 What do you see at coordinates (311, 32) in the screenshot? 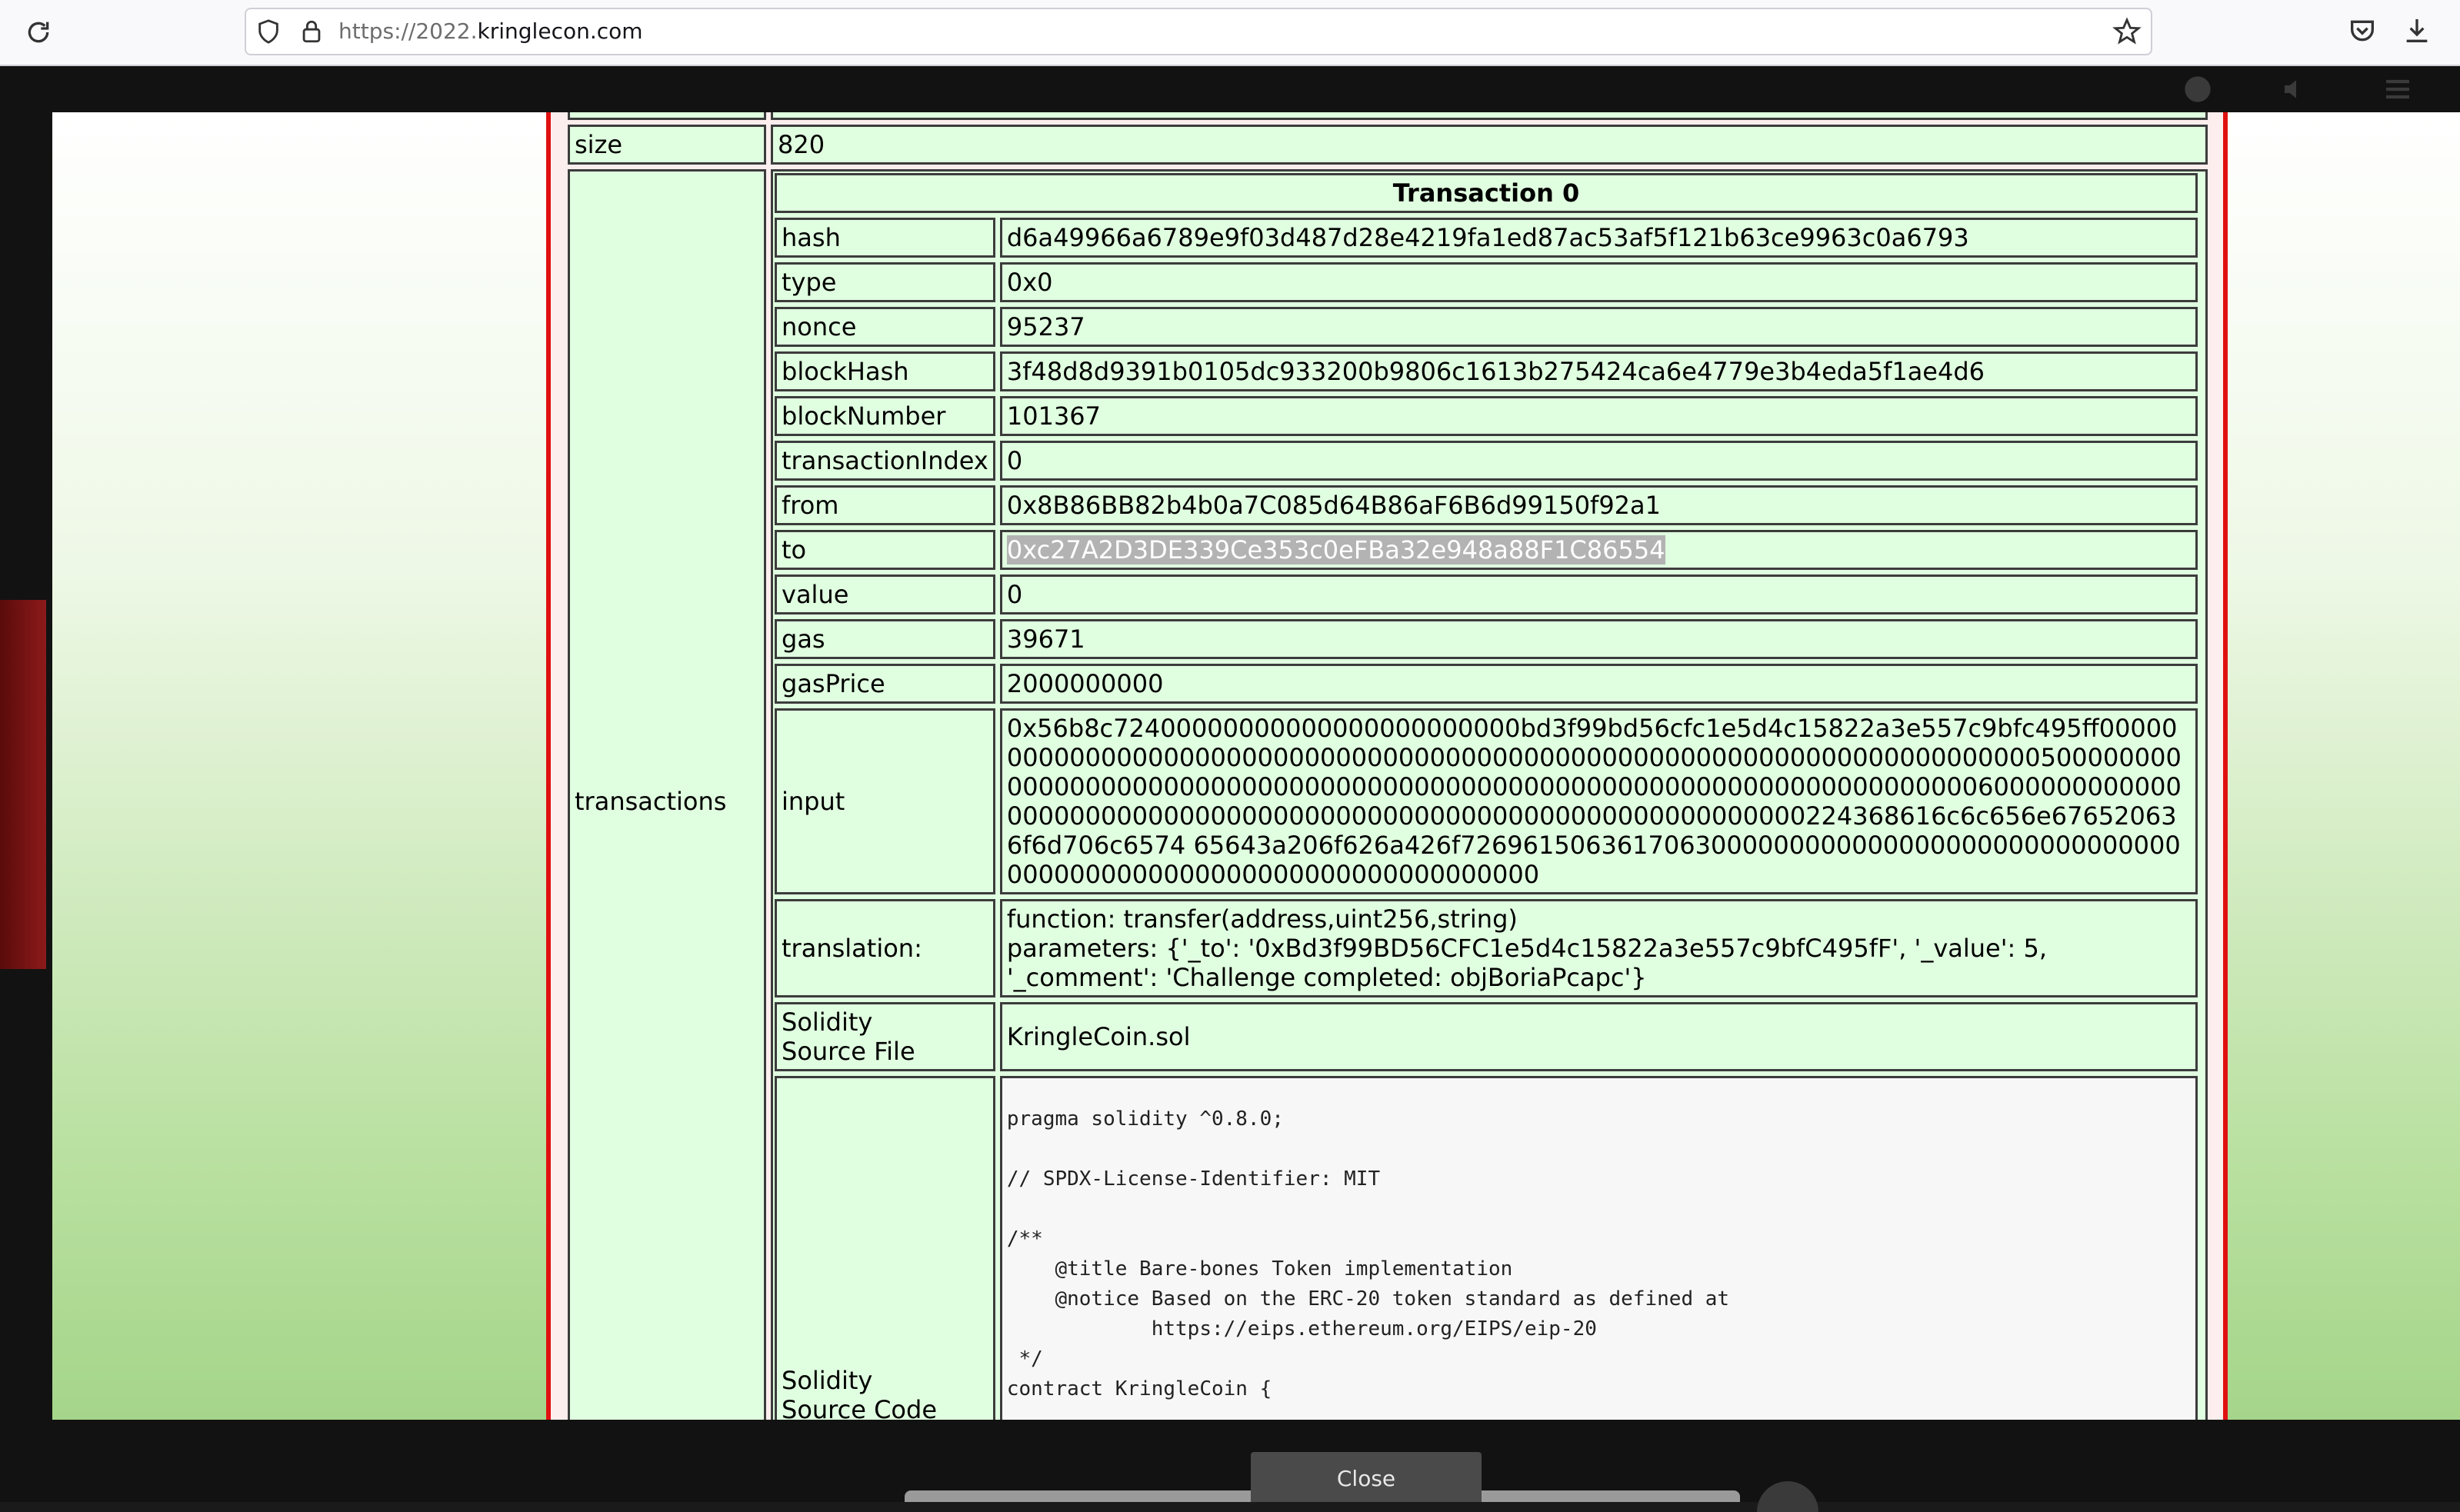
I see `lock-icon` at bounding box center [311, 32].